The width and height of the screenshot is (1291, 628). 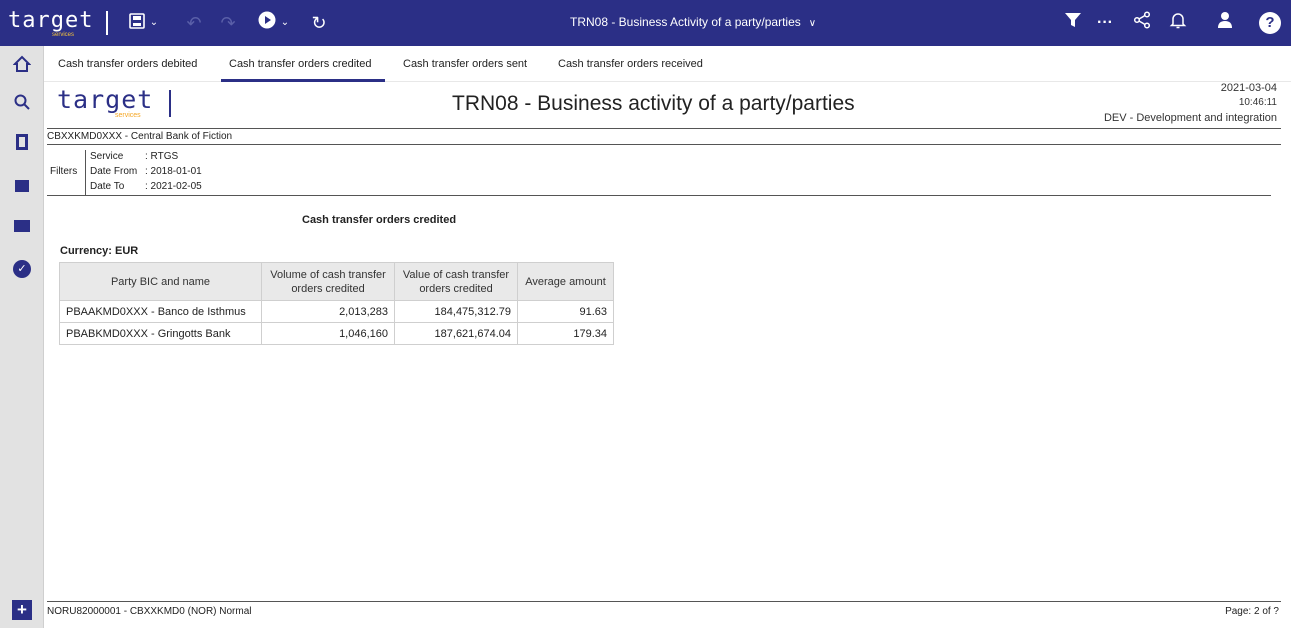 What do you see at coordinates (22, 268) in the screenshot?
I see `check-circle-icon: ✓` at bounding box center [22, 268].